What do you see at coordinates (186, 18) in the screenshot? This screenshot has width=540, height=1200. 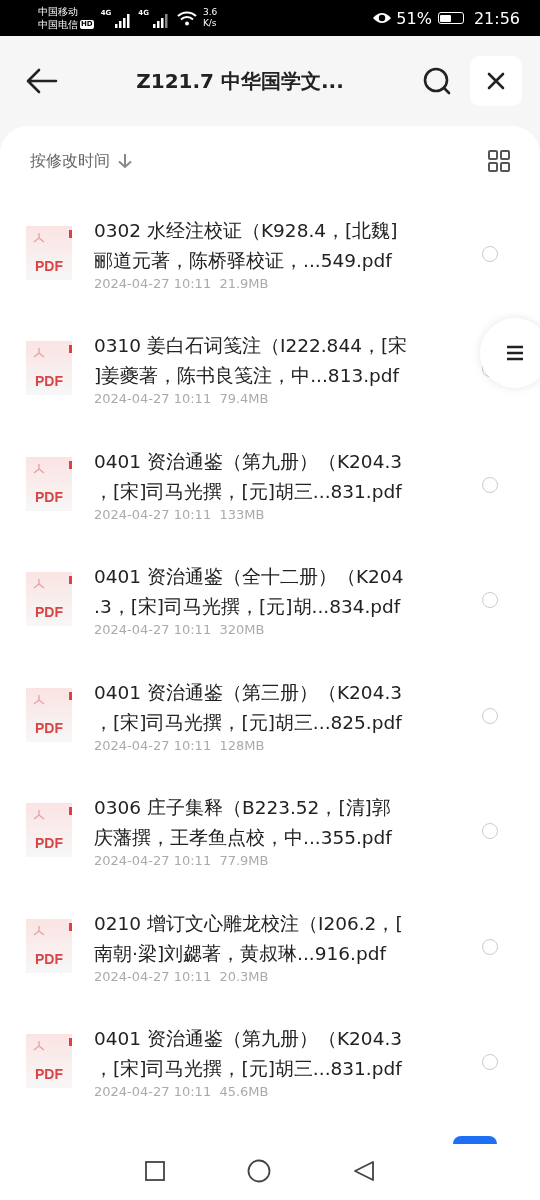 I see `wifi-icon` at bounding box center [186, 18].